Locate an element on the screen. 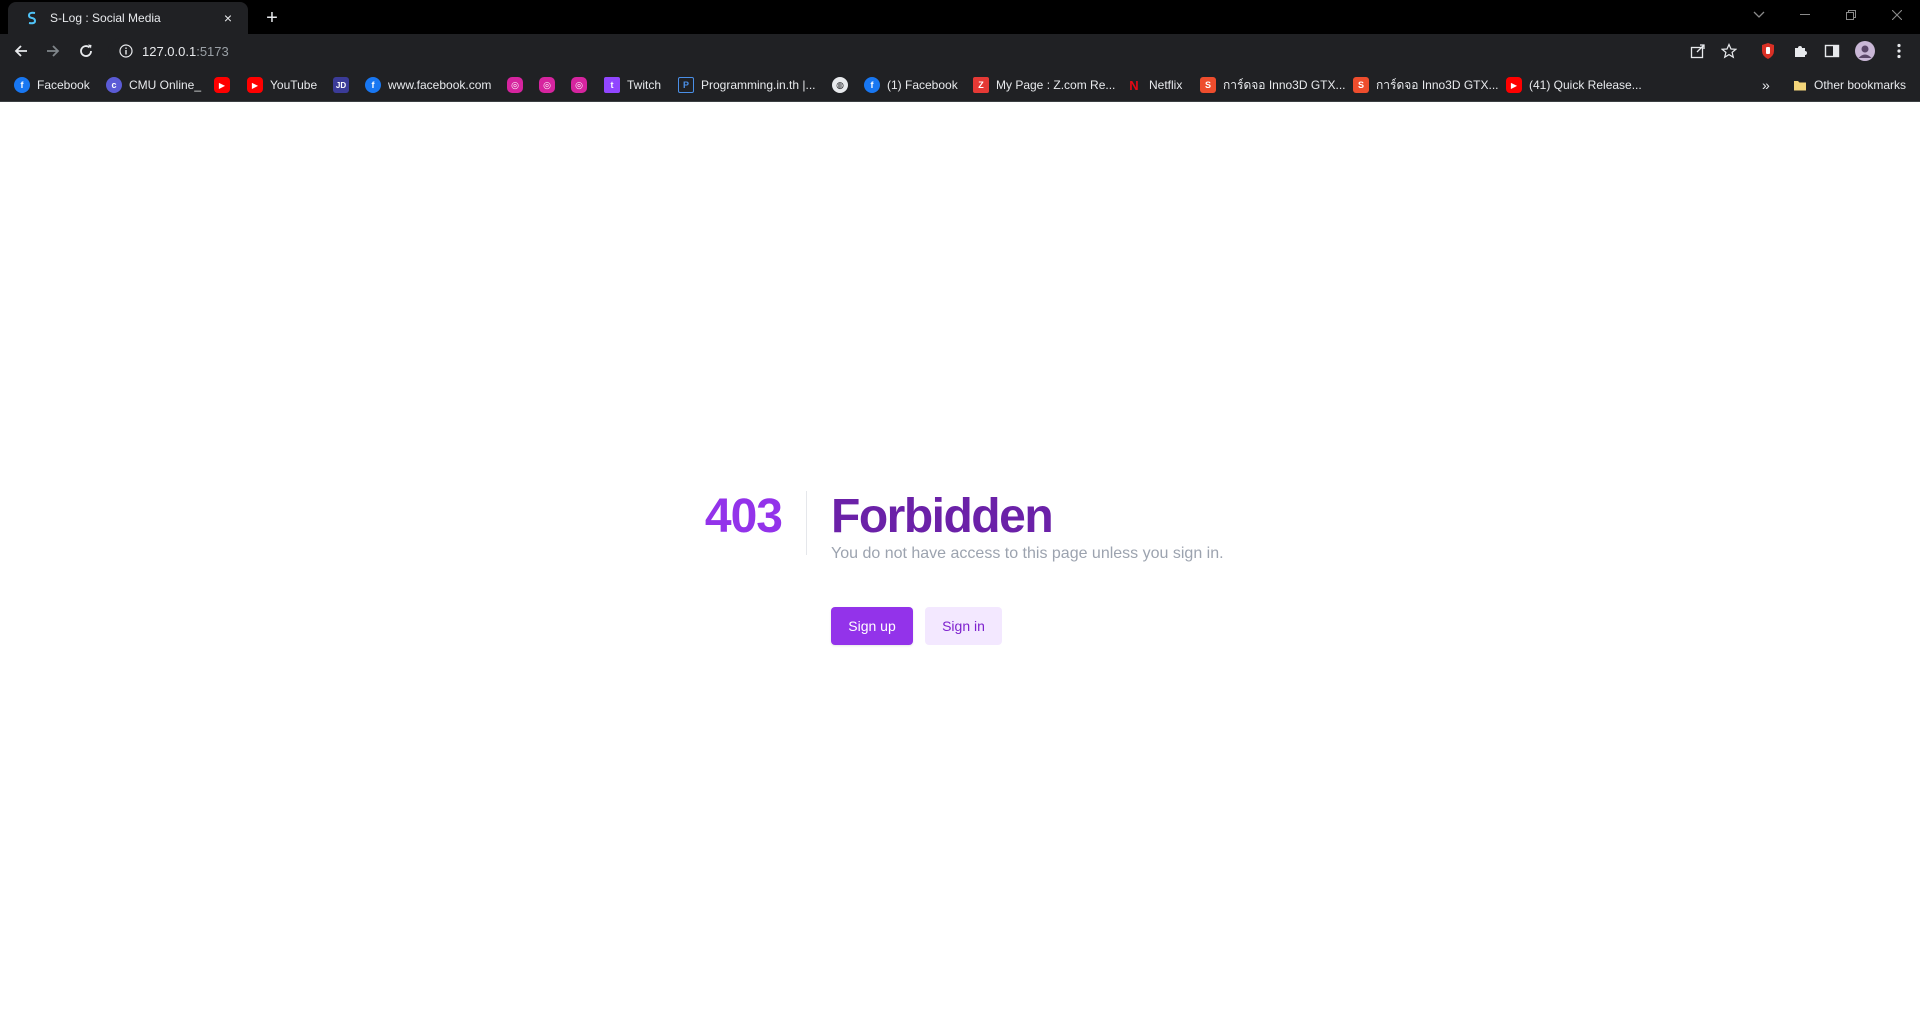 The height and width of the screenshot is (1033, 1920). menu-kebab-icon is located at coordinates (1899, 51).